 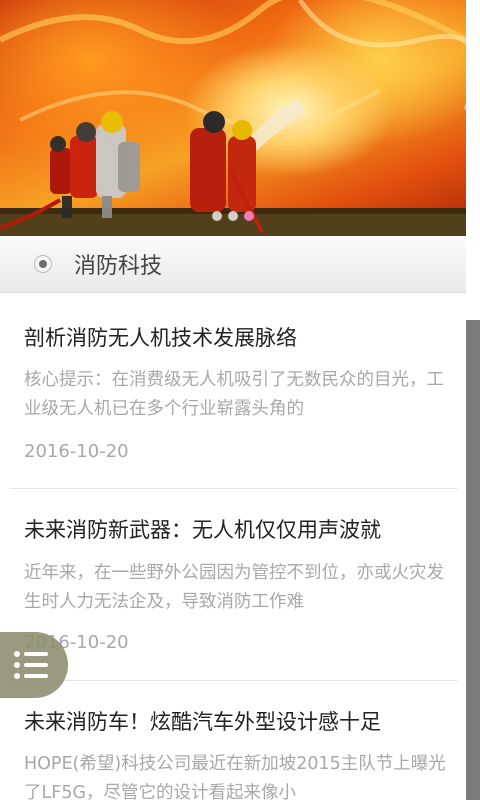 I want to click on carousel-dots, so click(x=233, y=216).